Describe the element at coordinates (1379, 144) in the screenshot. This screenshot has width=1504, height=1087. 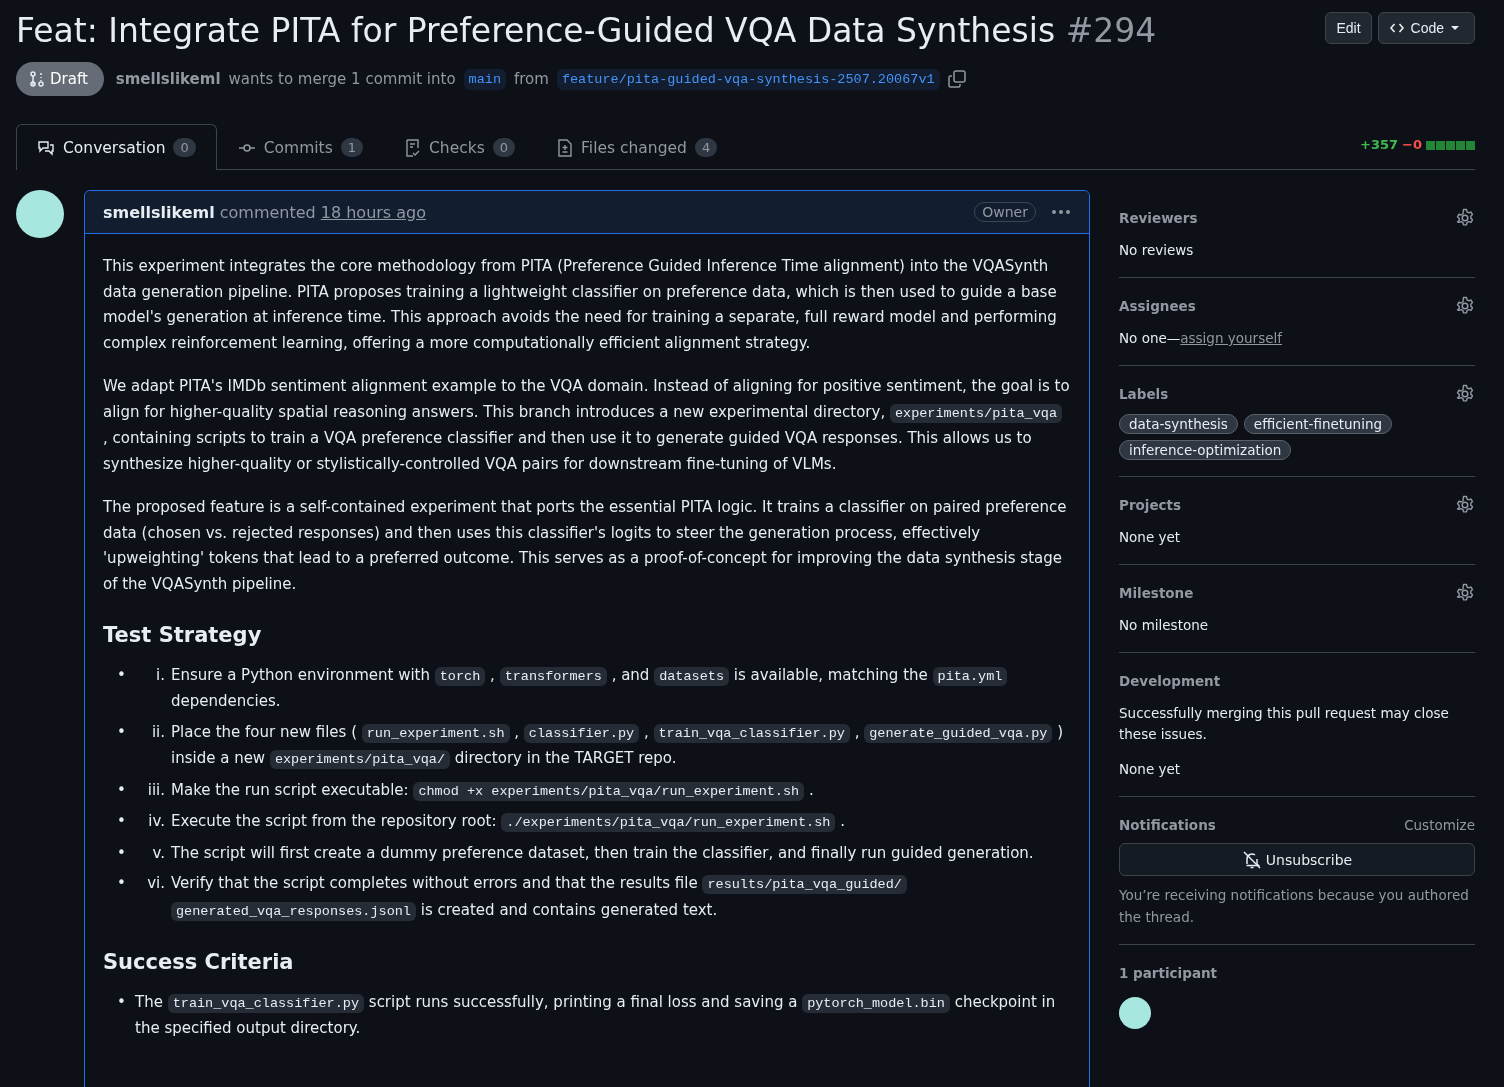
I see `lines-added: +357` at that location.